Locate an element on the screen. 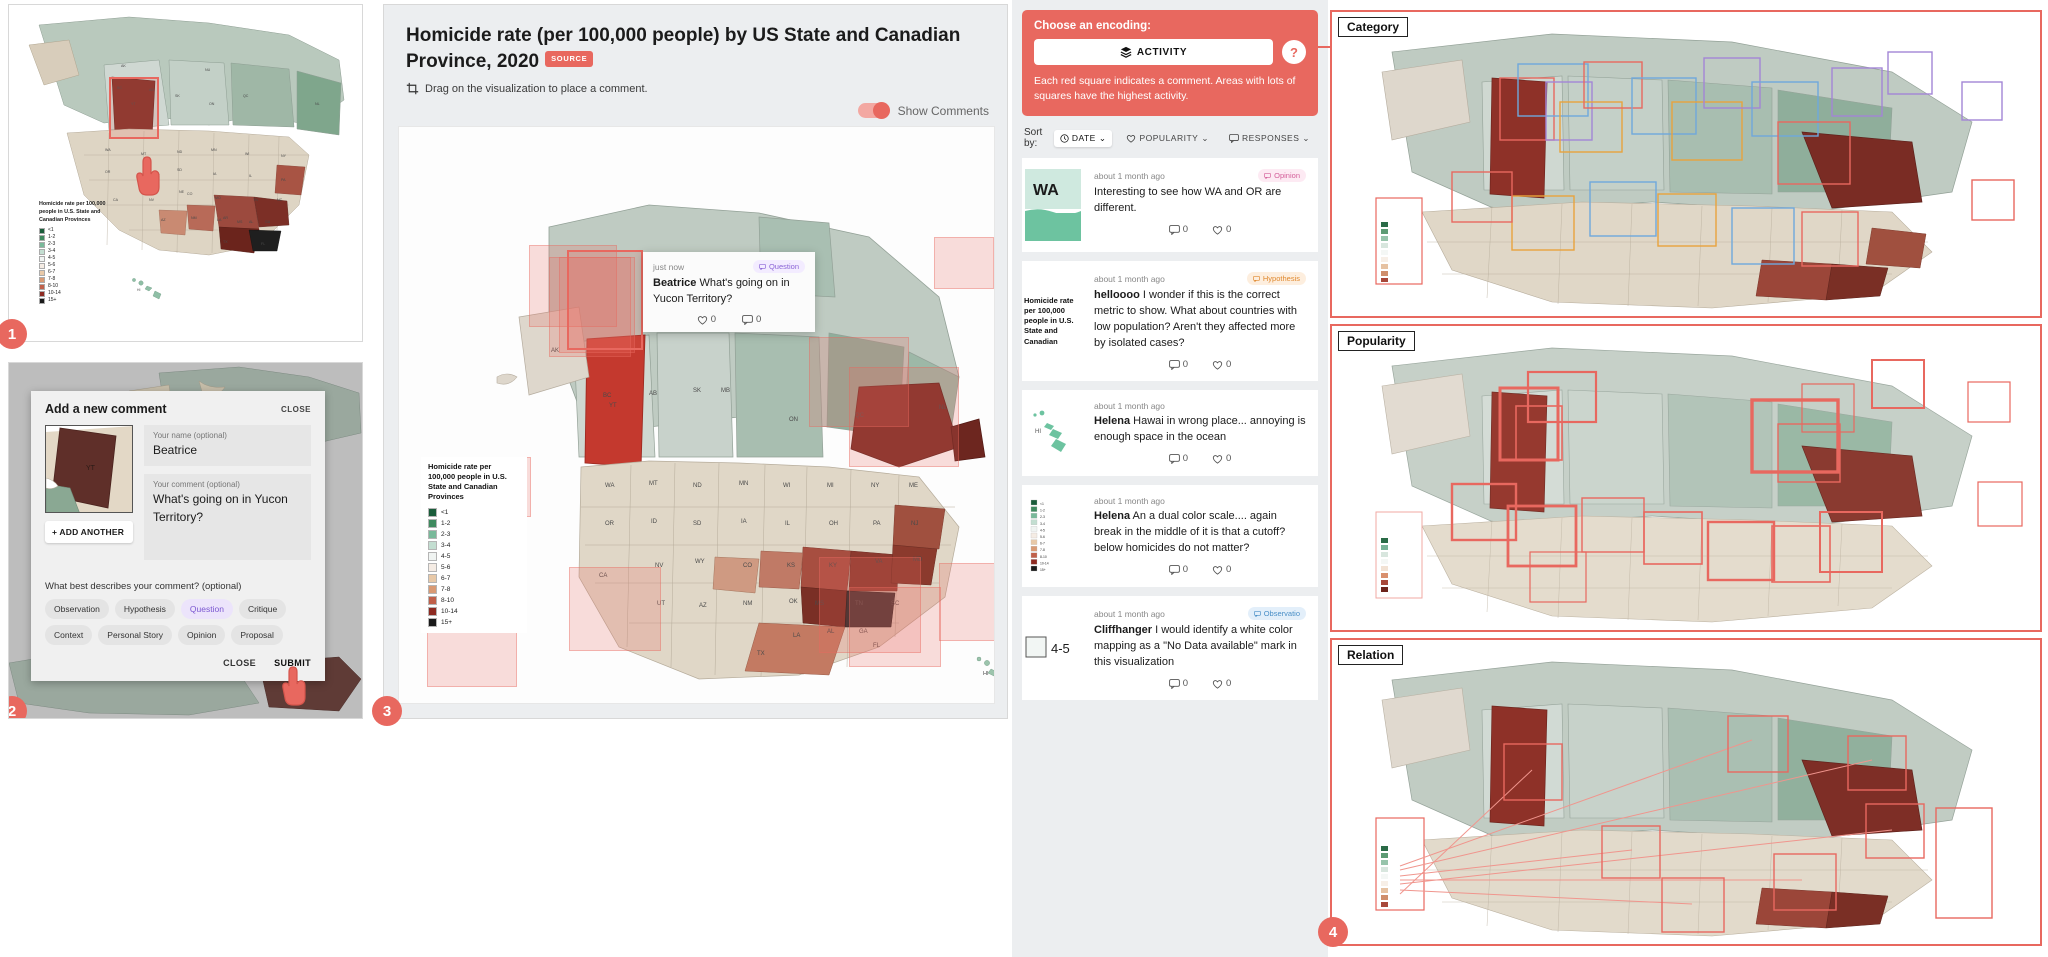 The width and height of the screenshot is (2048, 957). sort-option-responses: RESPONSES ⌄ is located at coordinates (1269, 138).